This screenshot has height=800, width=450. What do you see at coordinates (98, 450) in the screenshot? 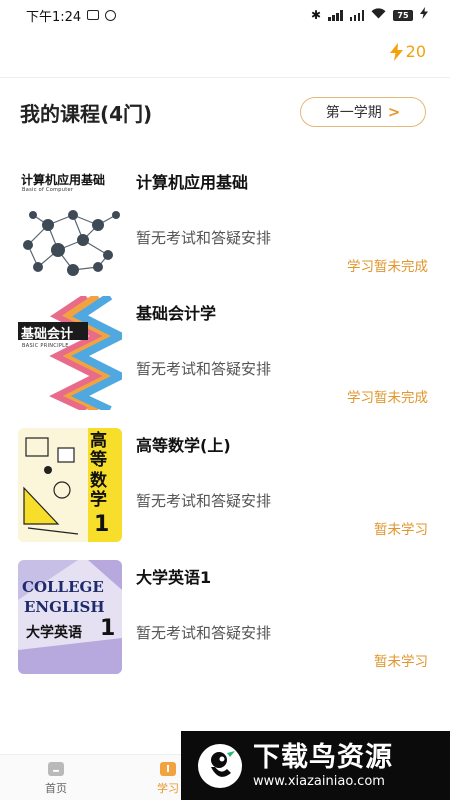
I see `cover-title: 高等` at bounding box center [98, 450].